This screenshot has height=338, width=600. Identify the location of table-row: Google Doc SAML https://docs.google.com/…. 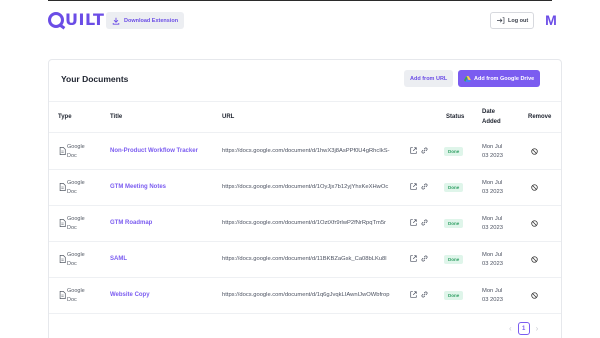
(305, 260).